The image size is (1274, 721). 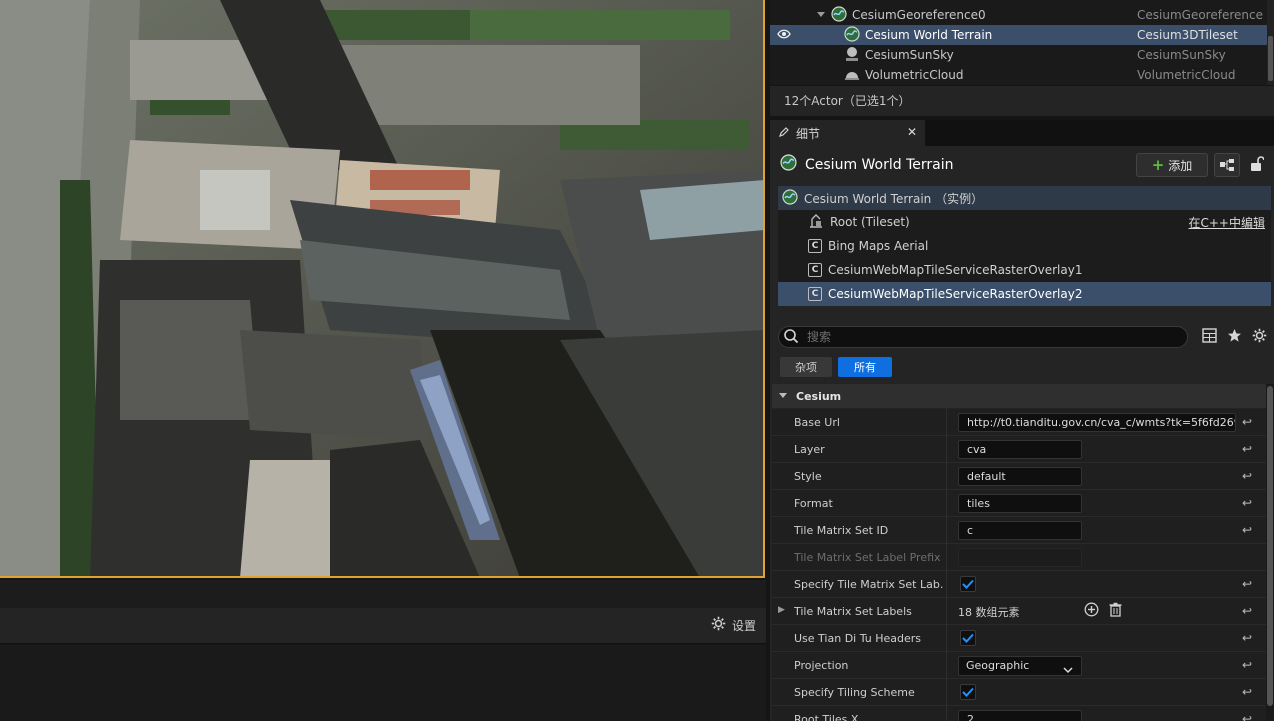 What do you see at coordinates (1020, 715) in the screenshot?
I see `root-tiles-x-field: 2` at bounding box center [1020, 715].